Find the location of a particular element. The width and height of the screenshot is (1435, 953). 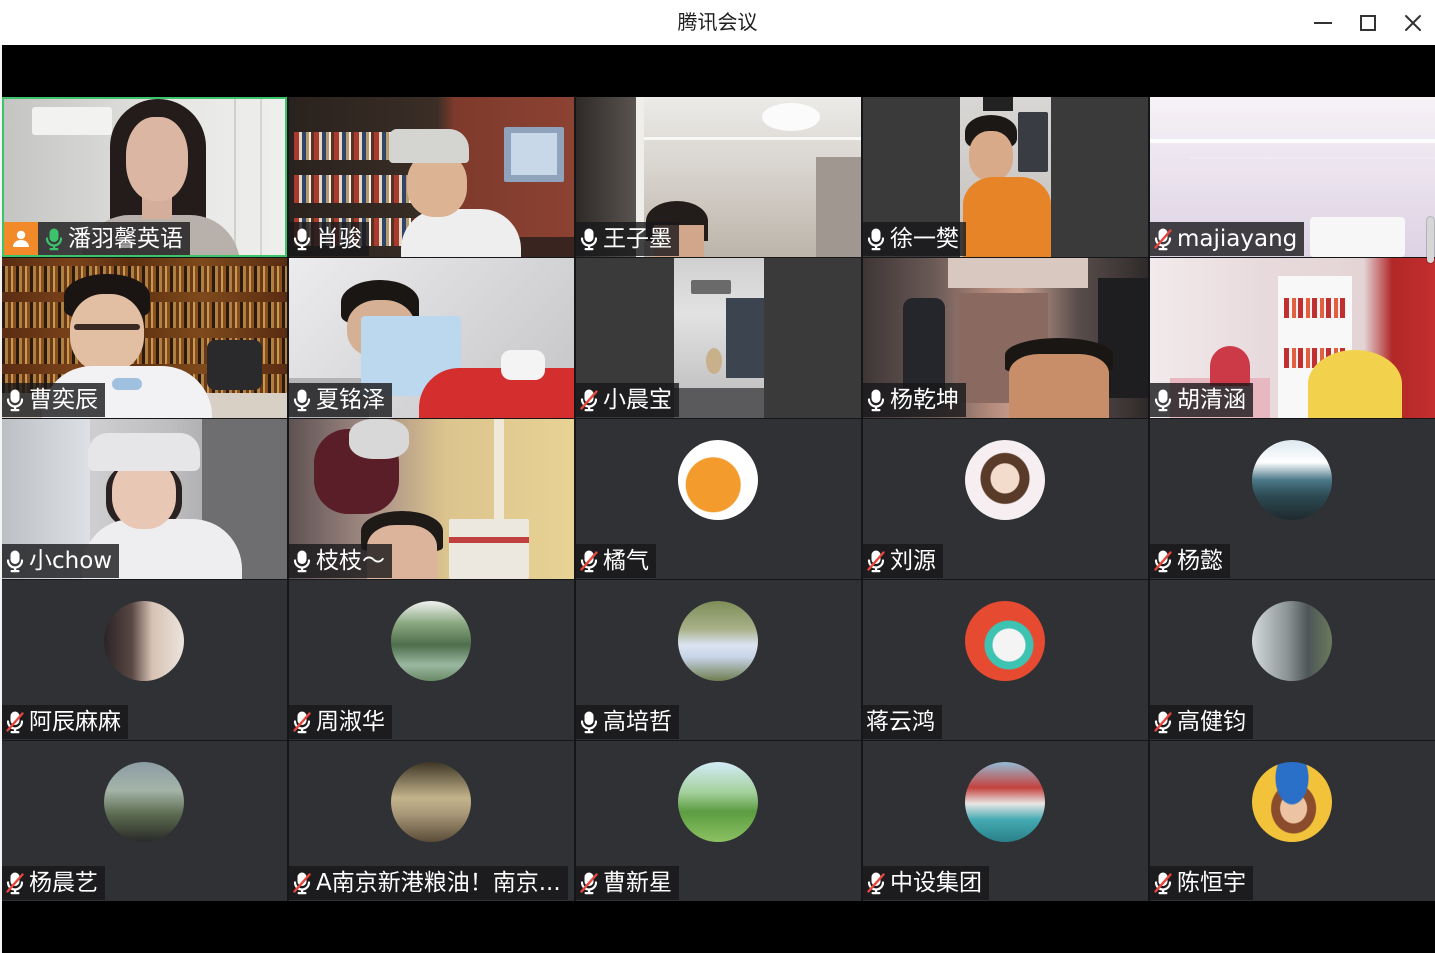

participant-name: 潘羽馨英语 is located at coordinates (125, 239).